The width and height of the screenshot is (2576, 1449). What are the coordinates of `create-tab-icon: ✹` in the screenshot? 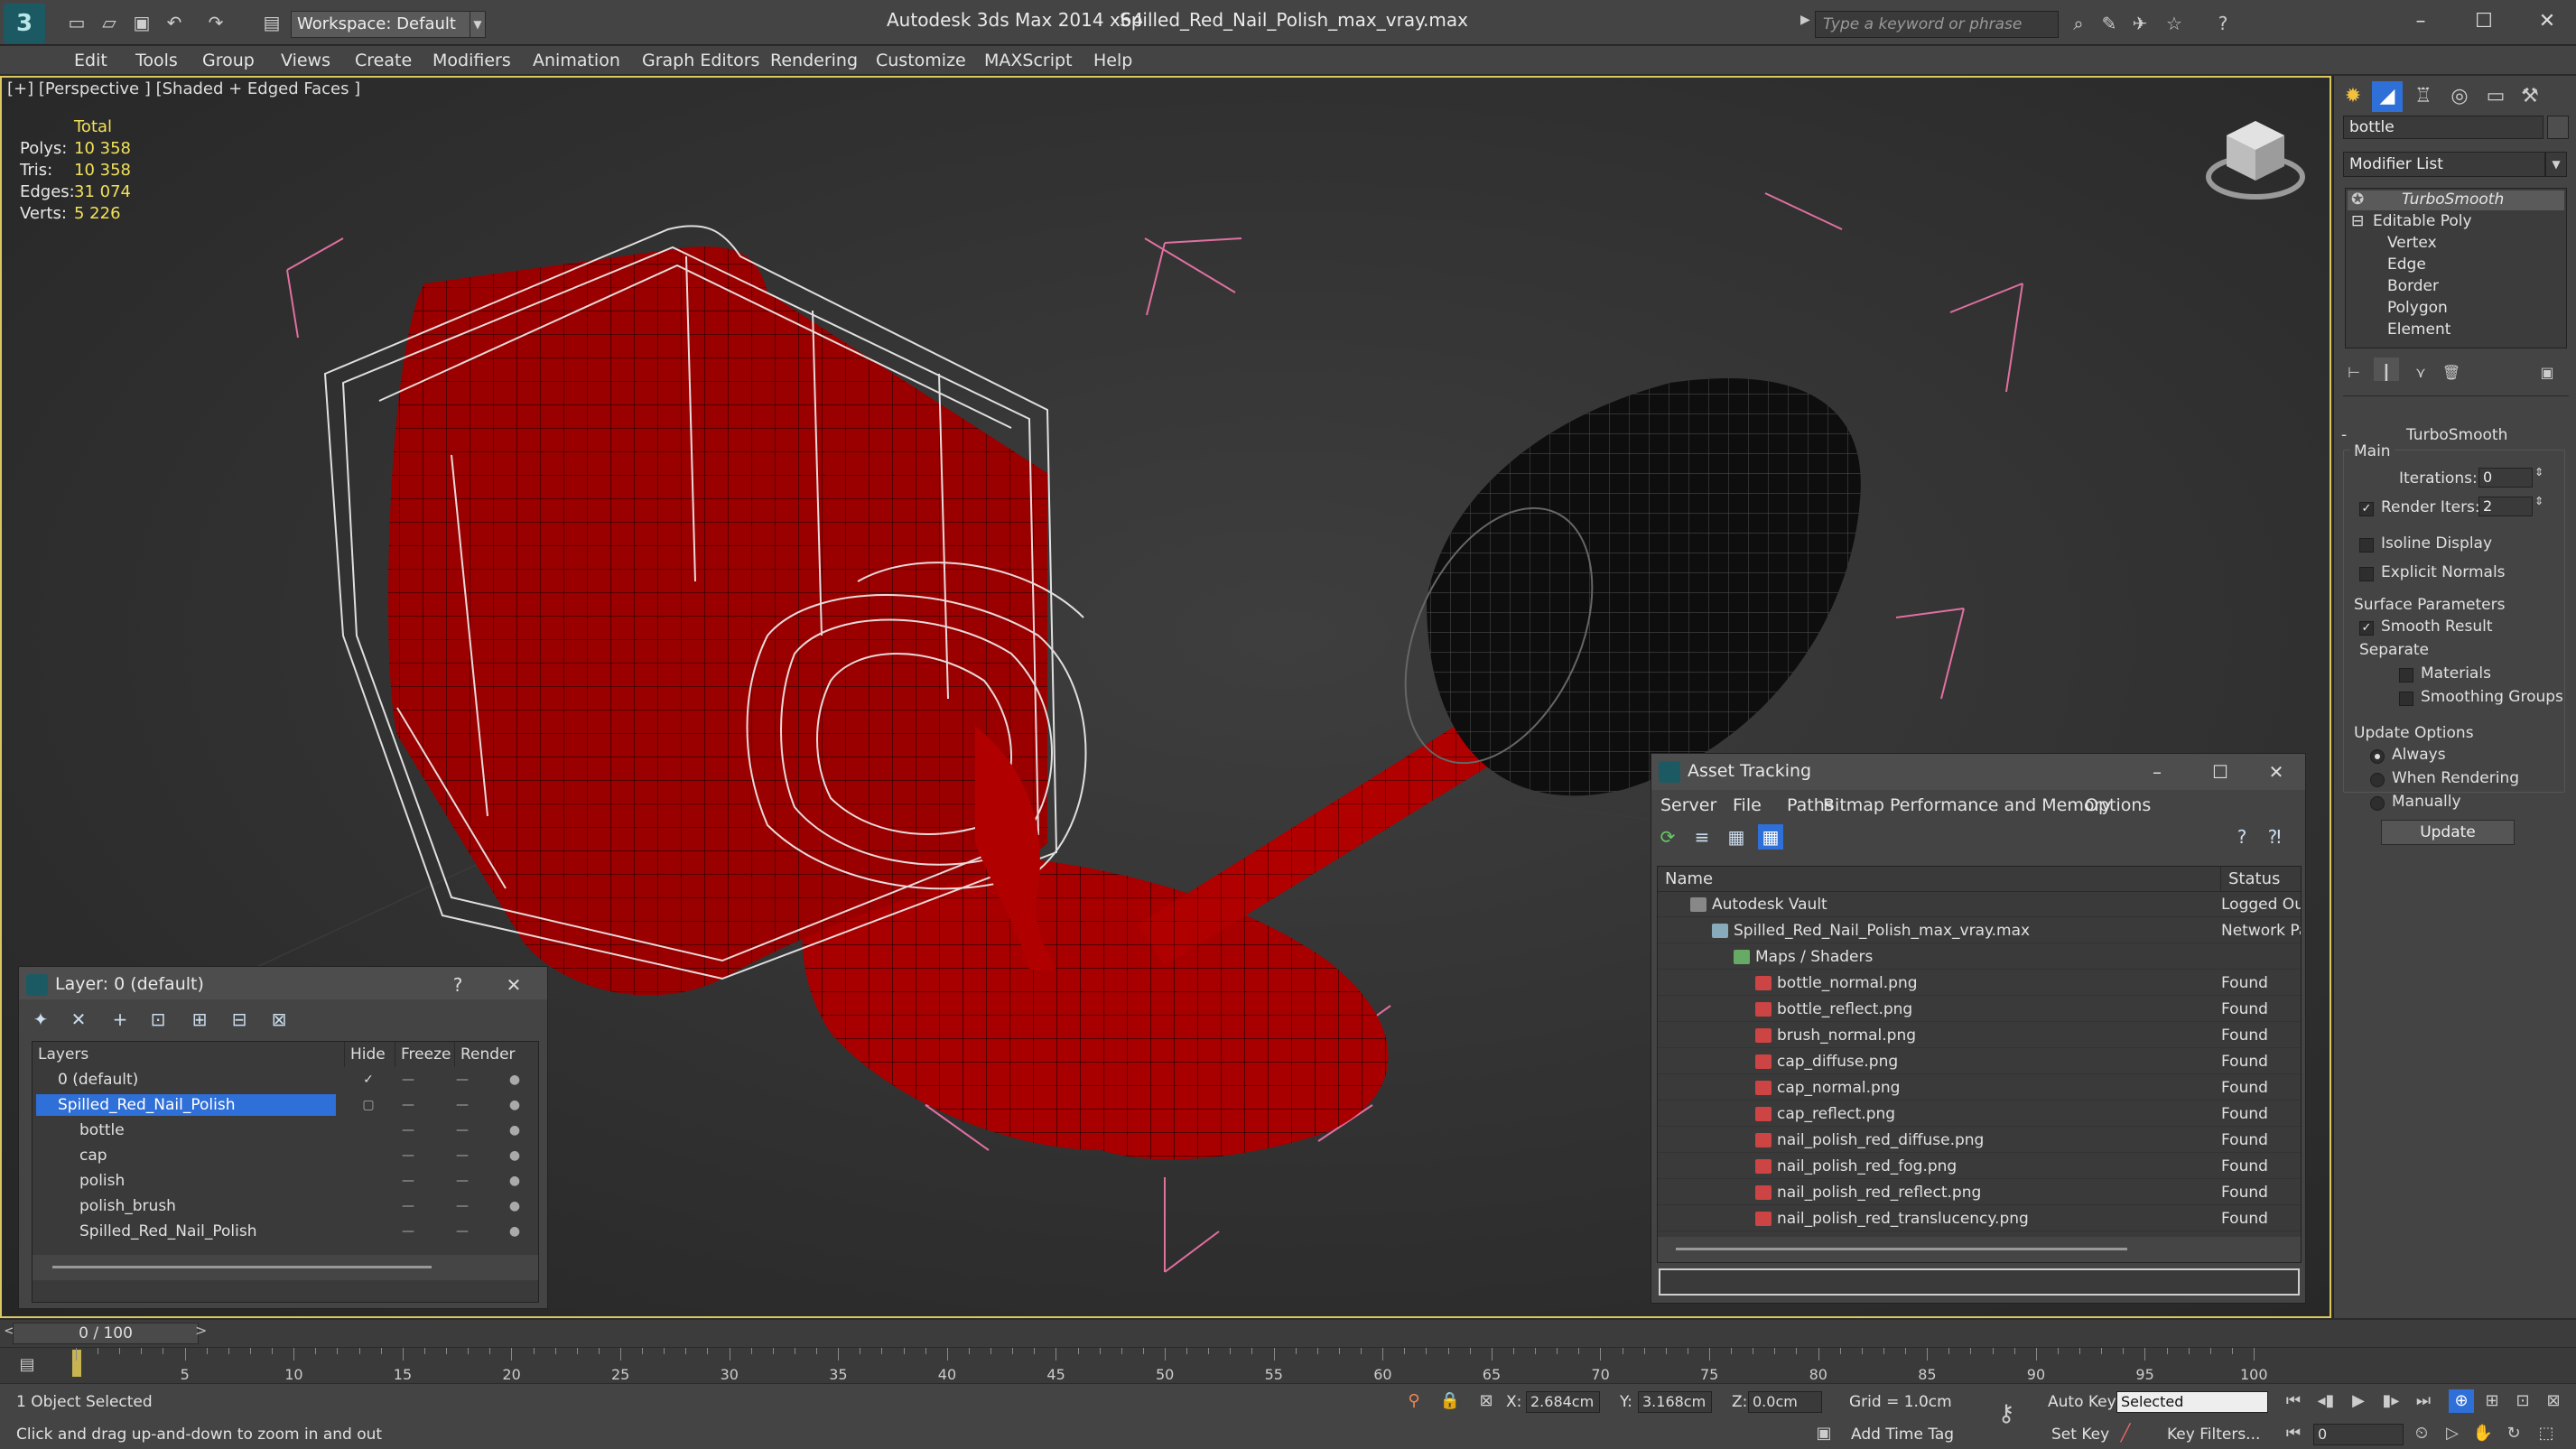 It's located at (2353, 96).